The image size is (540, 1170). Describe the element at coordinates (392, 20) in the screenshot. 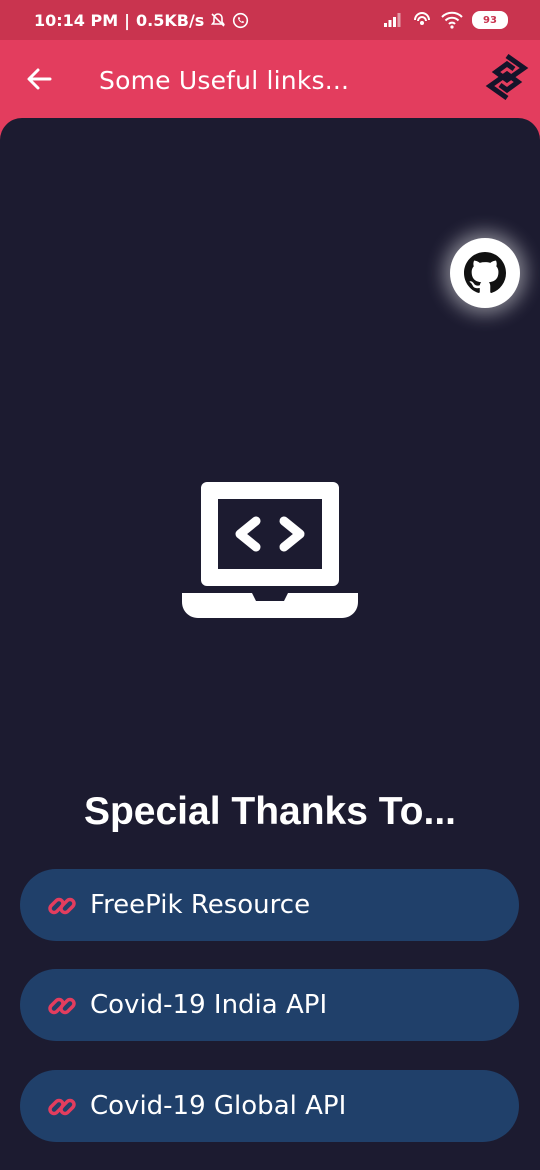

I see `signal-icon` at that location.